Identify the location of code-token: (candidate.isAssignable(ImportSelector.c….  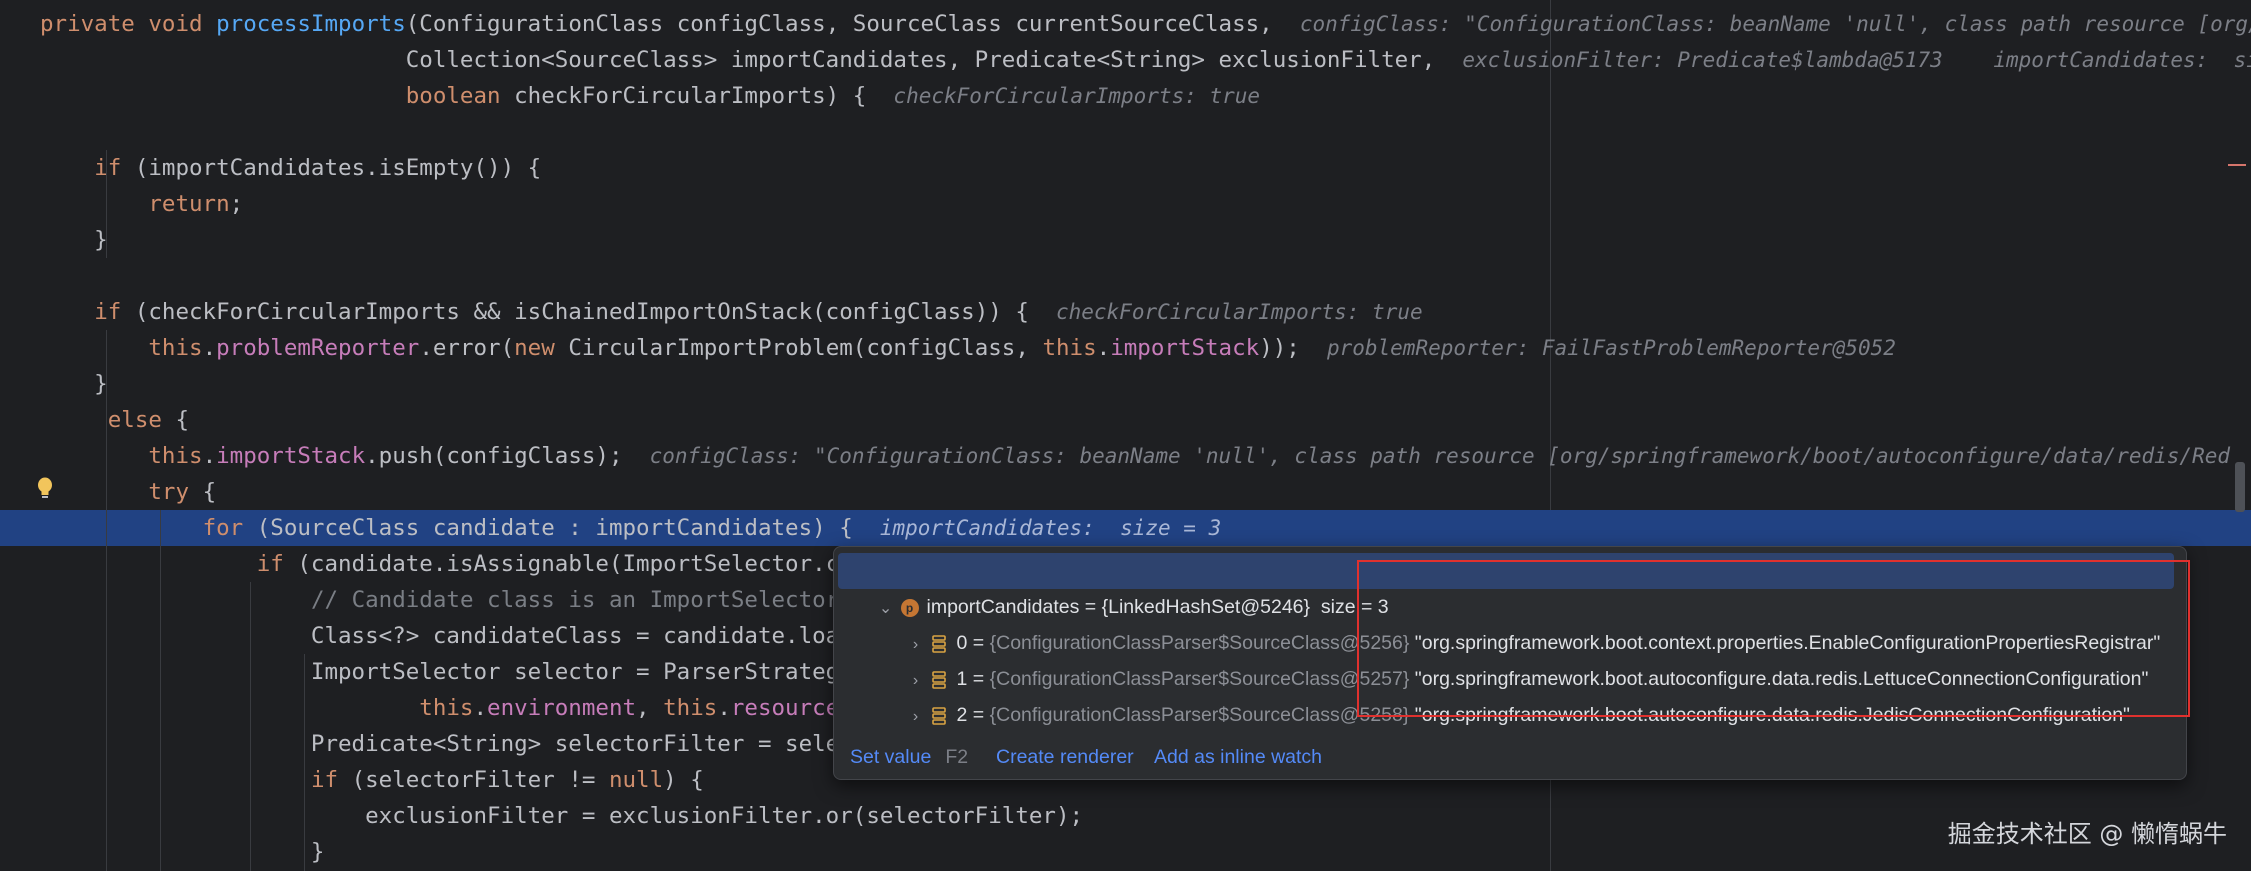
(582, 564).